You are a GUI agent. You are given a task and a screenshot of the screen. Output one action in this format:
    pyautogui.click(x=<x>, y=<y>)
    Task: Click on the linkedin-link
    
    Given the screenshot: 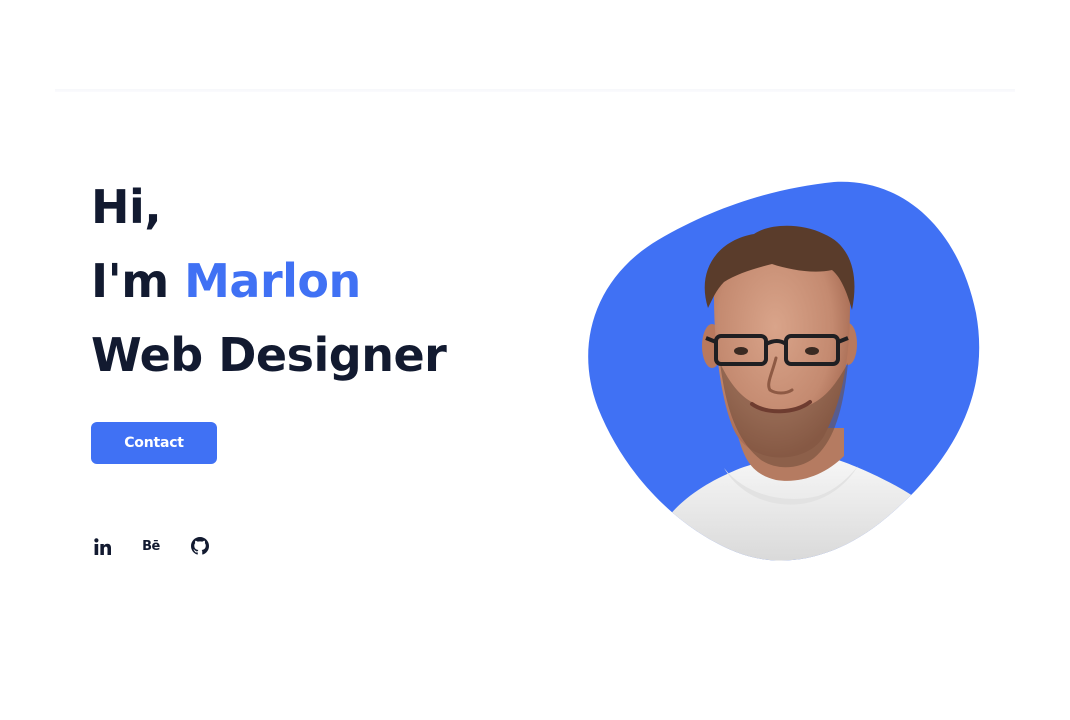 What is the action you would take?
    pyautogui.click(x=102, y=546)
    